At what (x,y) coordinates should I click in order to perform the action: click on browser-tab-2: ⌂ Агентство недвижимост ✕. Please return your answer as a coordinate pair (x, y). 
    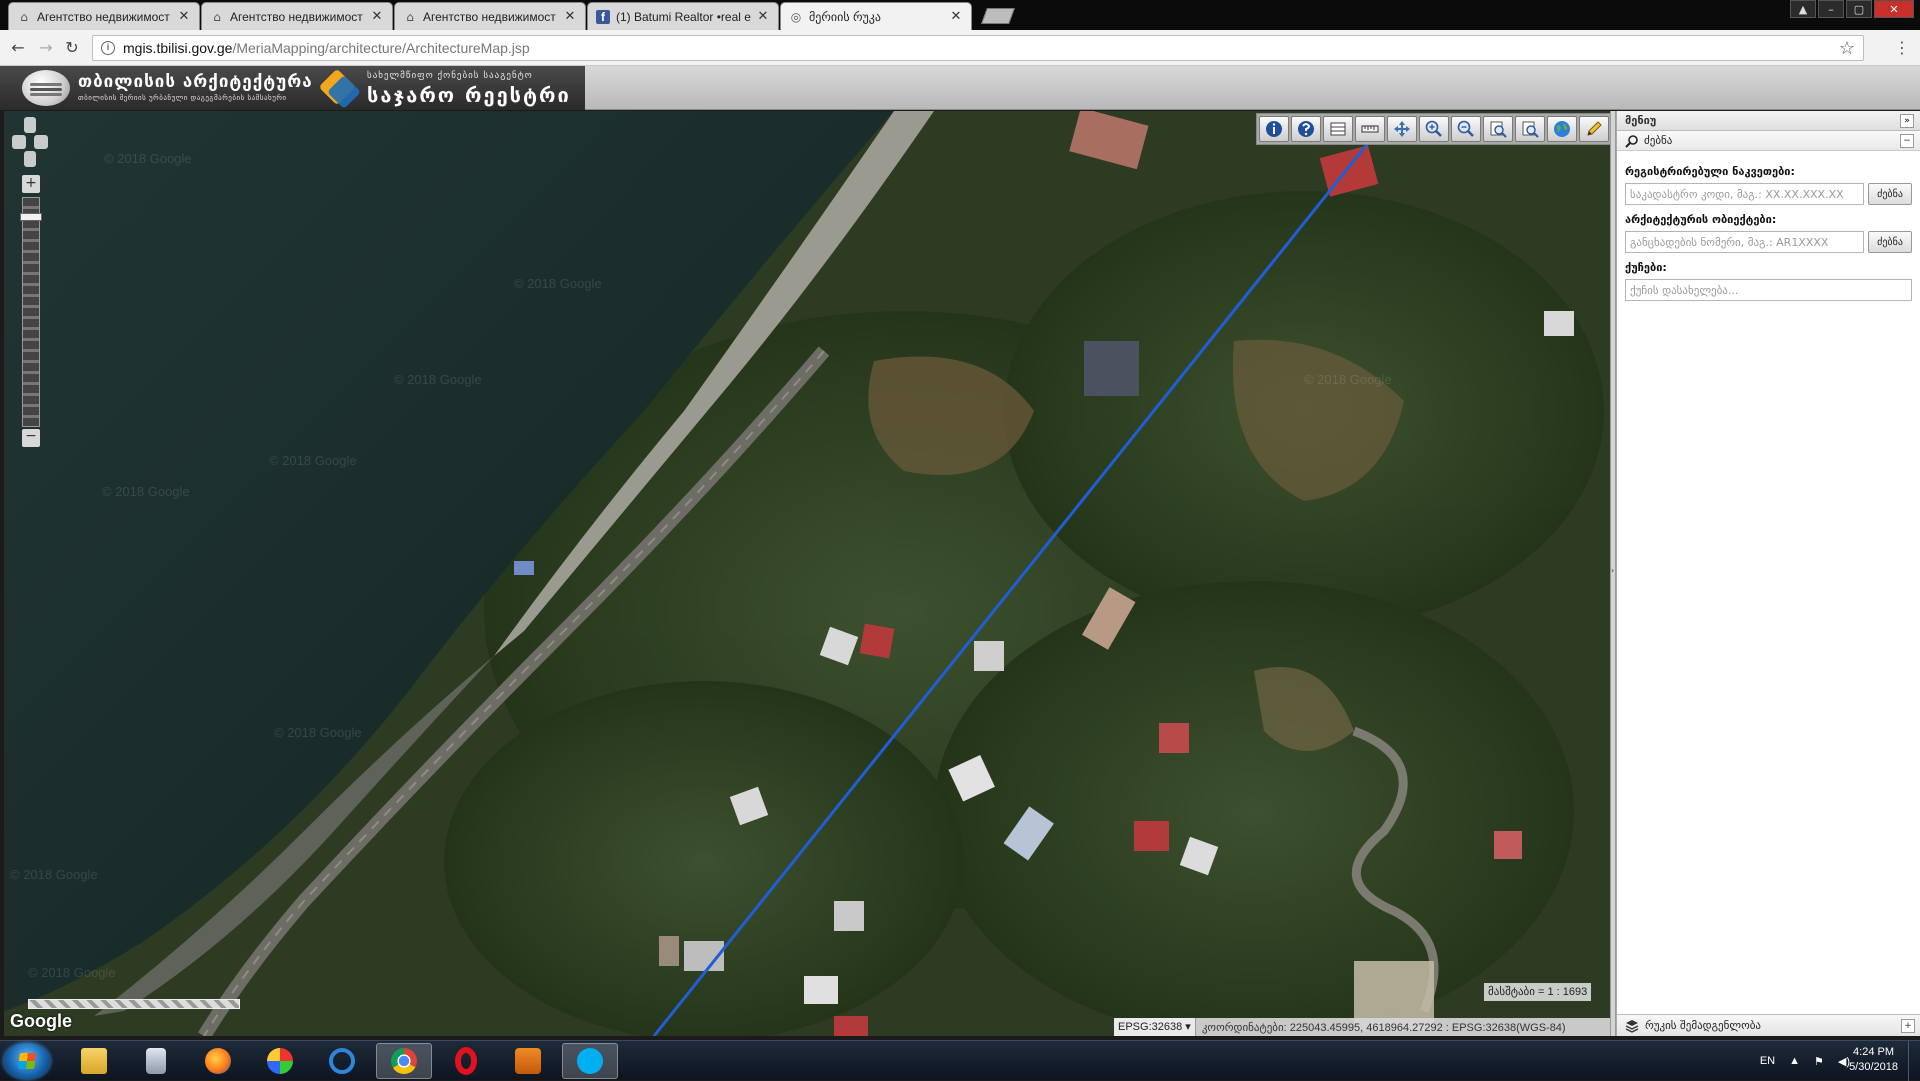
    Looking at the image, I should click on (297, 16).